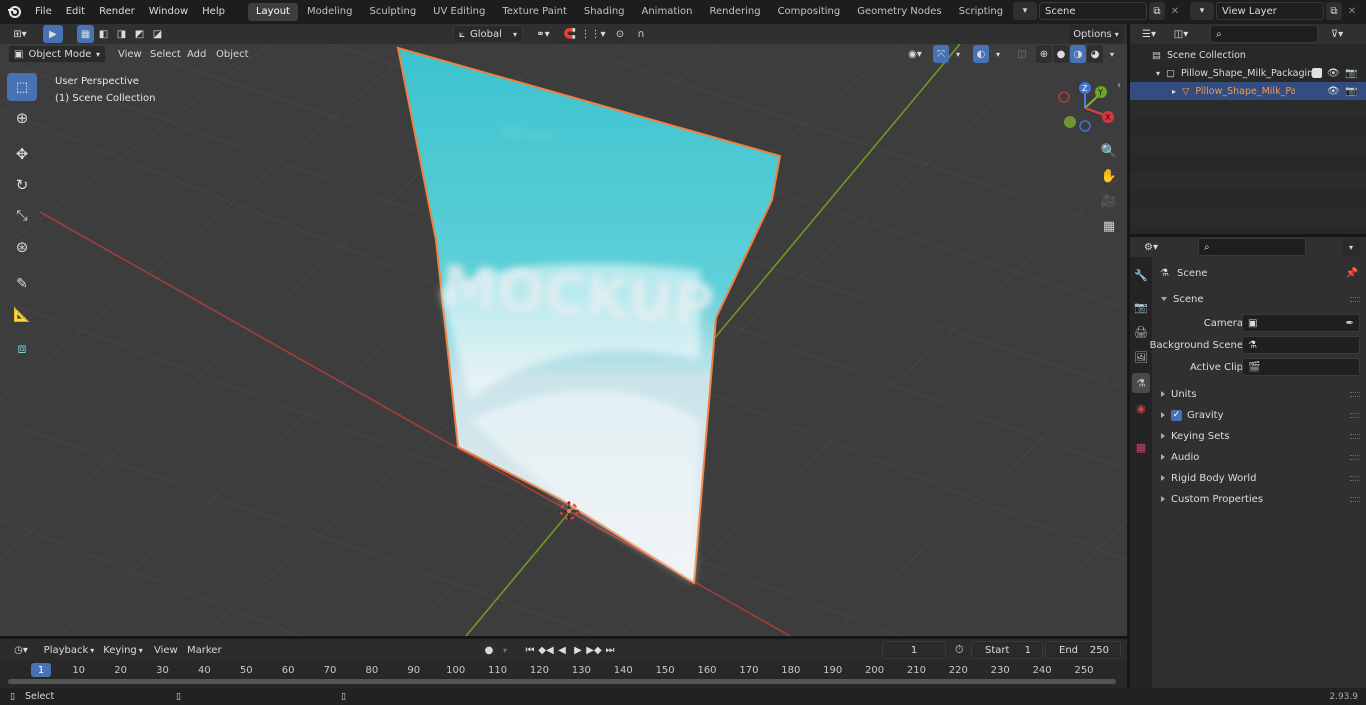 This screenshot has width=1366, height=705. I want to click on perspective-grid-icon: ▦, so click(1109, 226).